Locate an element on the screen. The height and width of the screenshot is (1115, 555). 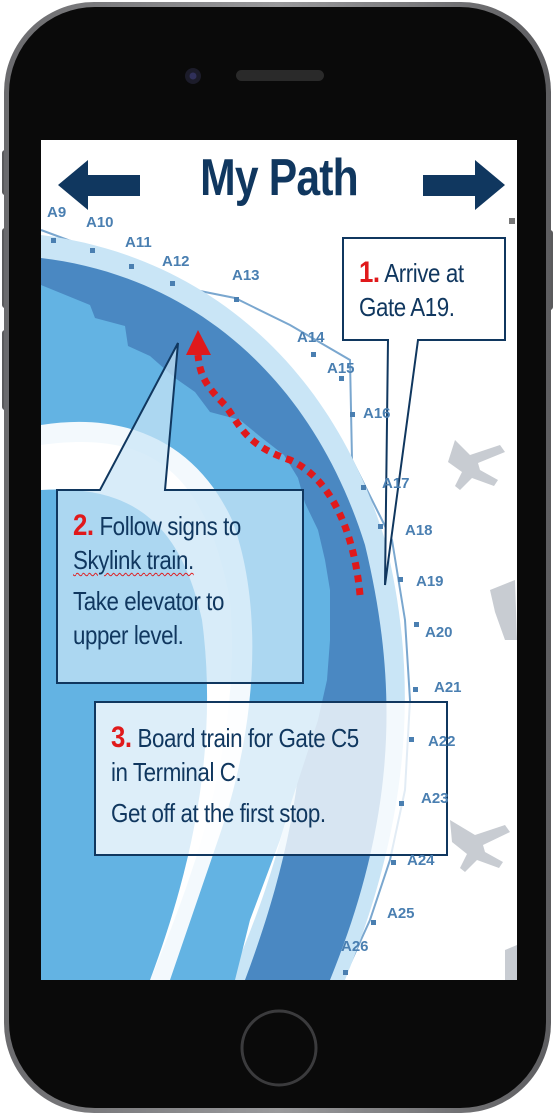
gate-label-a12: A12 is located at coordinates (176, 261).